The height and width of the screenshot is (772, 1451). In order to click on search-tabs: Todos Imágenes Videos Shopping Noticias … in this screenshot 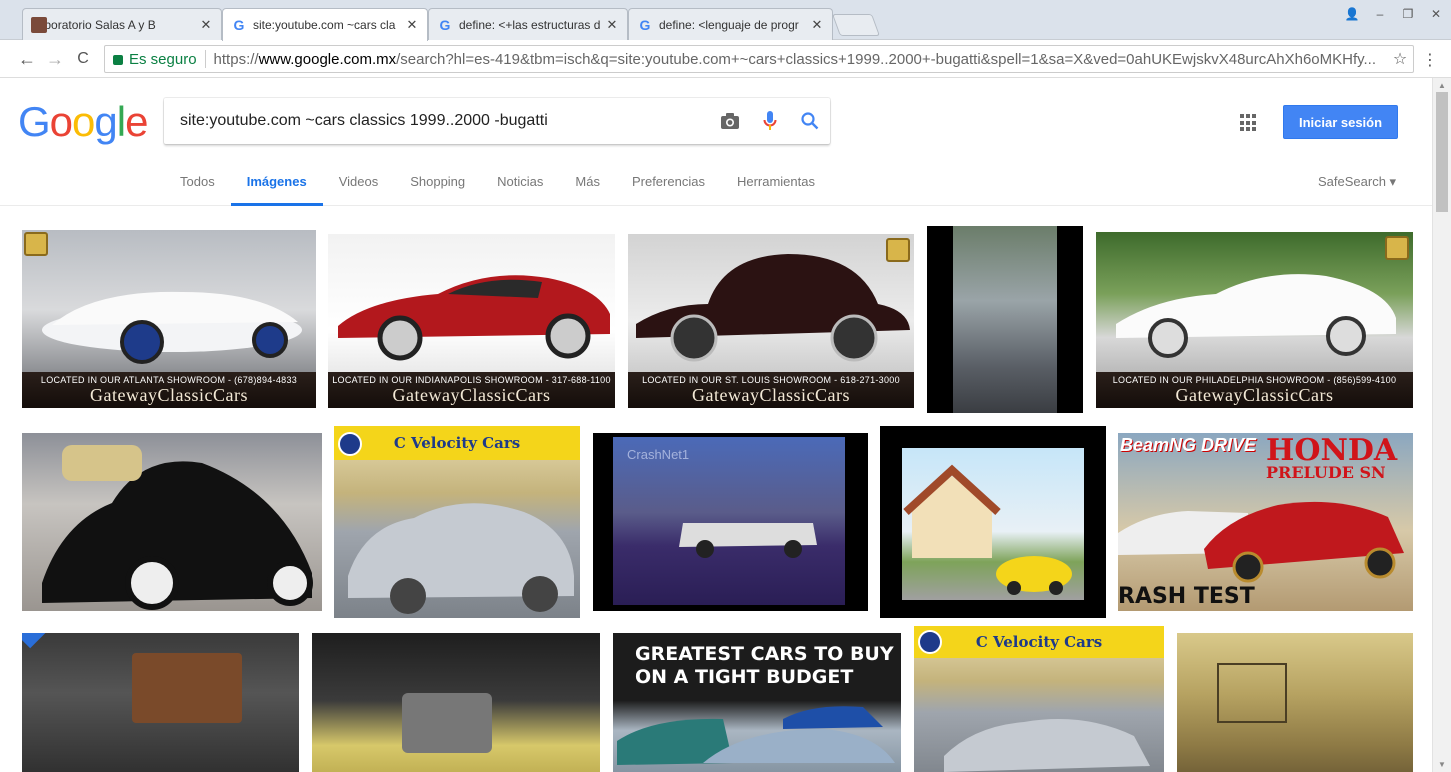, I will do `click(497, 187)`.